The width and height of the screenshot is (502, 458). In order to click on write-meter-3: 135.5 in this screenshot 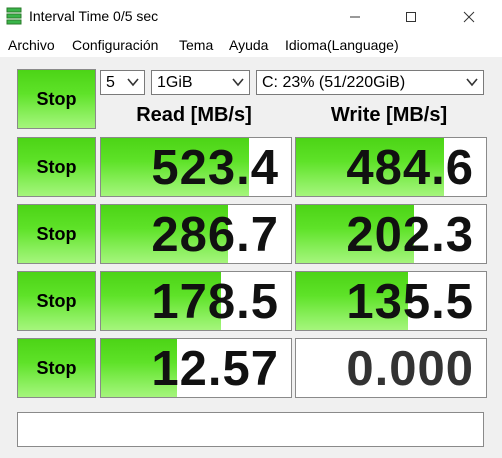, I will do `click(391, 301)`.